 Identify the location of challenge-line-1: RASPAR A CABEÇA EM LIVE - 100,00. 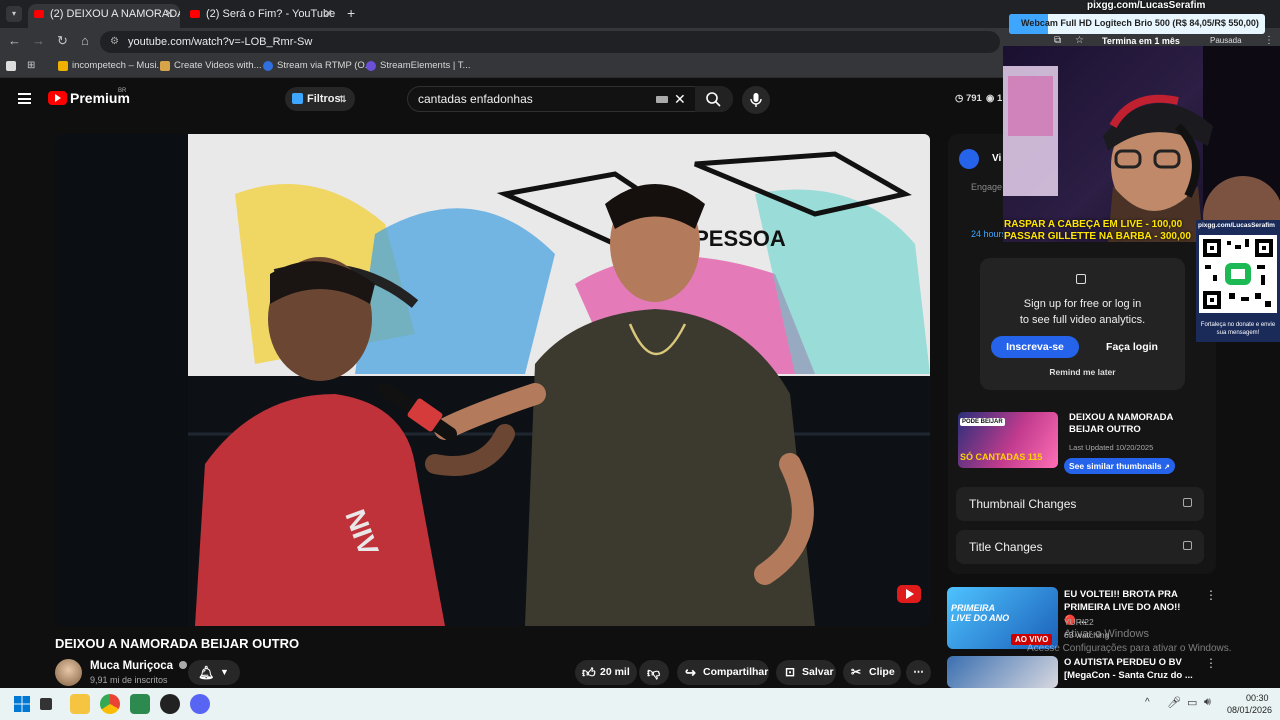
(1093, 224).